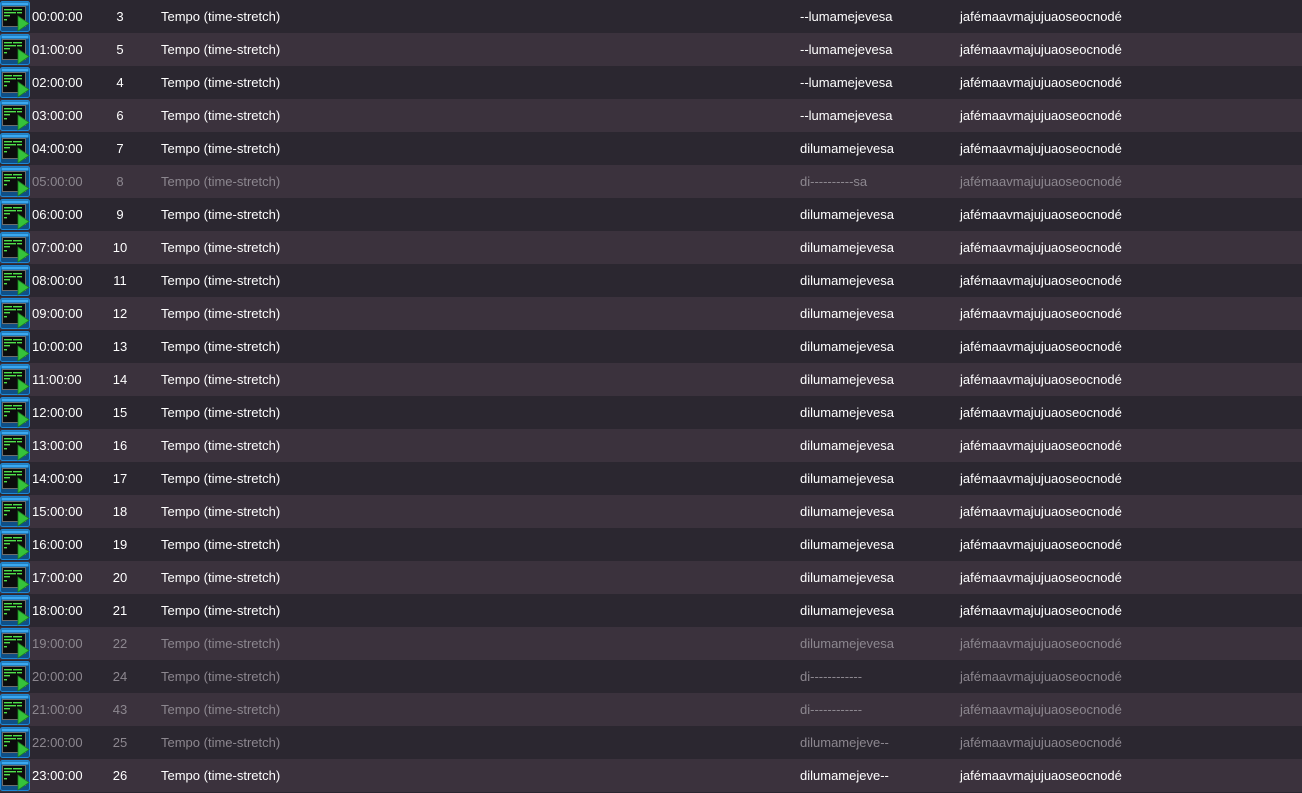  I want to click on clip-time: 05:00:00, so click(57, 181).